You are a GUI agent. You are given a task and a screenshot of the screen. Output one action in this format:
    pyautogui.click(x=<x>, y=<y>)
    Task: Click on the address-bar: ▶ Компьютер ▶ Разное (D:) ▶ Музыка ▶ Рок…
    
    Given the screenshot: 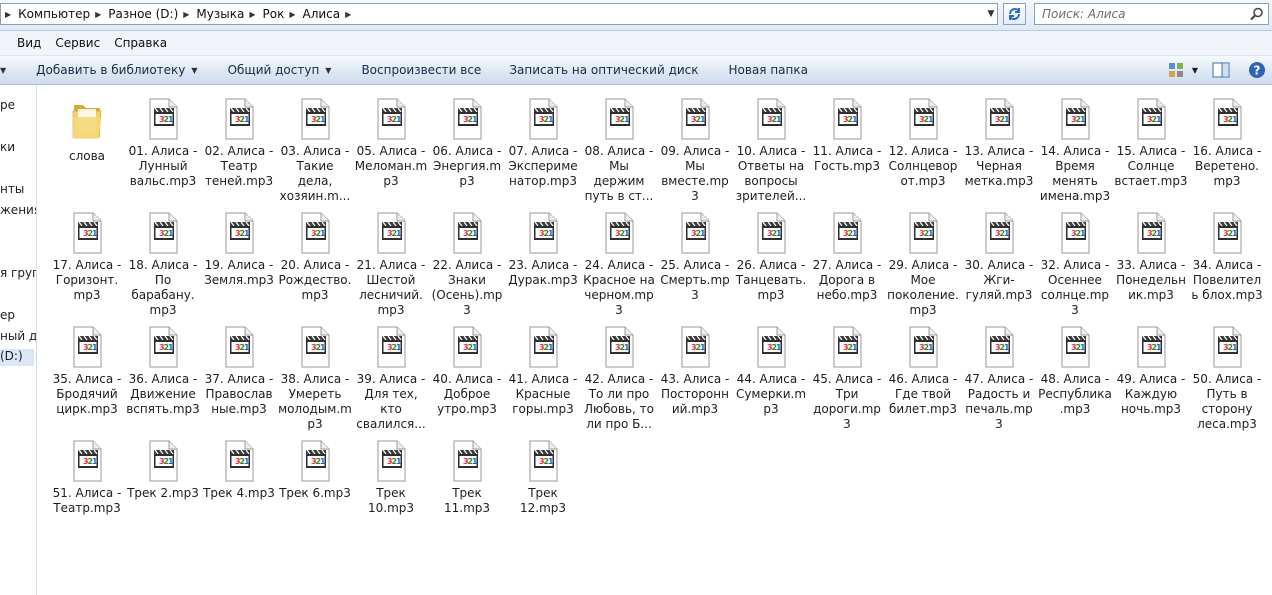 What is the action you would take?
    pyautogui.click(x=499, y=14)
    